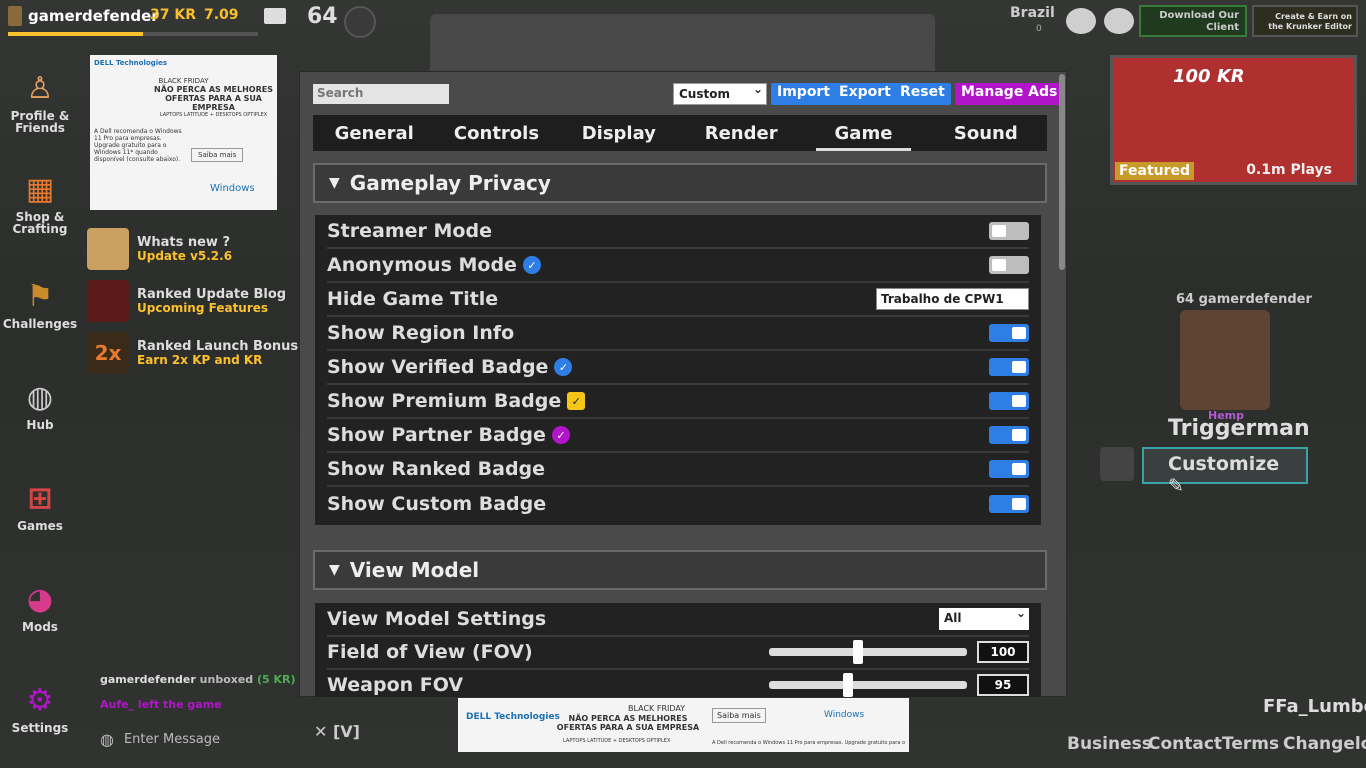 The width and height of the screenshot is (1366, 768). What do you see at coordinates (195, 739) in the screenshot?
I see `chat-input: ◍ Enter Message` at bounding box center [195, 739].